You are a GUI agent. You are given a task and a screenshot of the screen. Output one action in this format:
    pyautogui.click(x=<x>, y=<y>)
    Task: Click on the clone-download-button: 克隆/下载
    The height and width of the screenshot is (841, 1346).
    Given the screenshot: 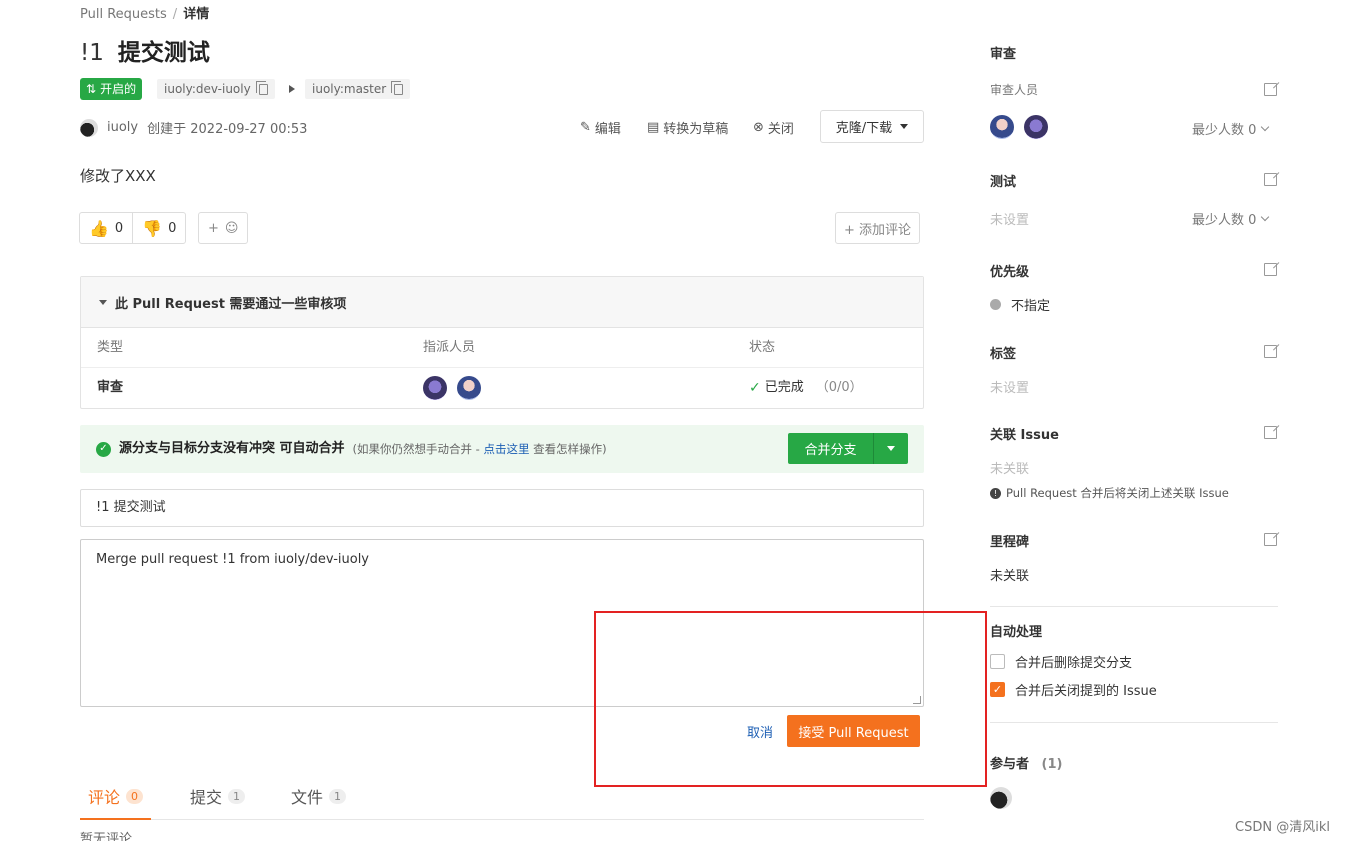 What is the action you would take?
    pyautogui.click(x=872, y=126)
    